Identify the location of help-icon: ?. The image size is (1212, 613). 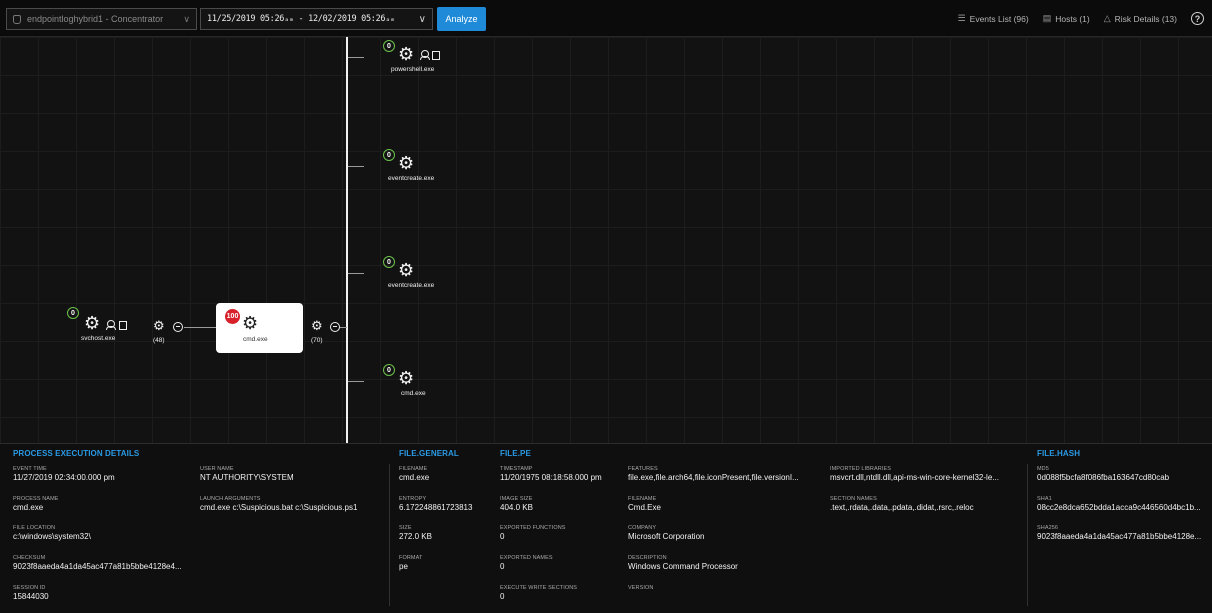
(1197, 18).